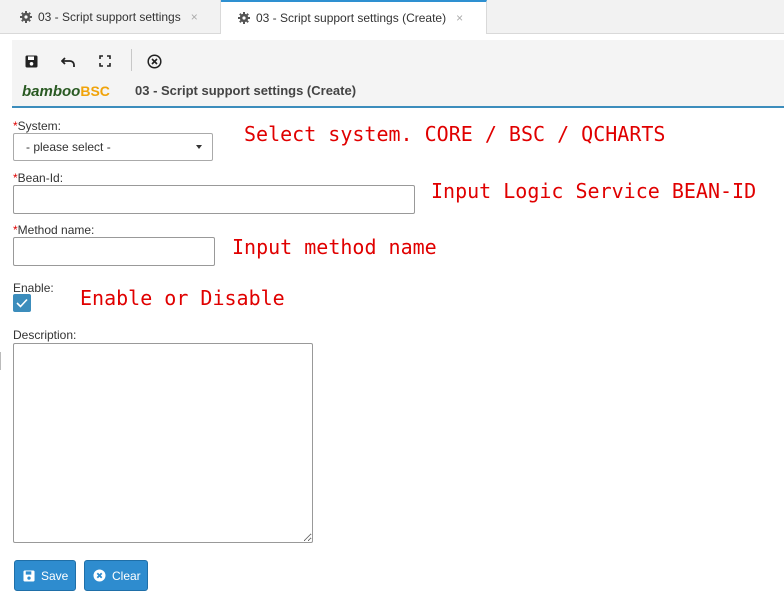  Describe the element at coordinates (334, 247) in the screenshot. I see `annotation-method-name: Input method name` at that location.